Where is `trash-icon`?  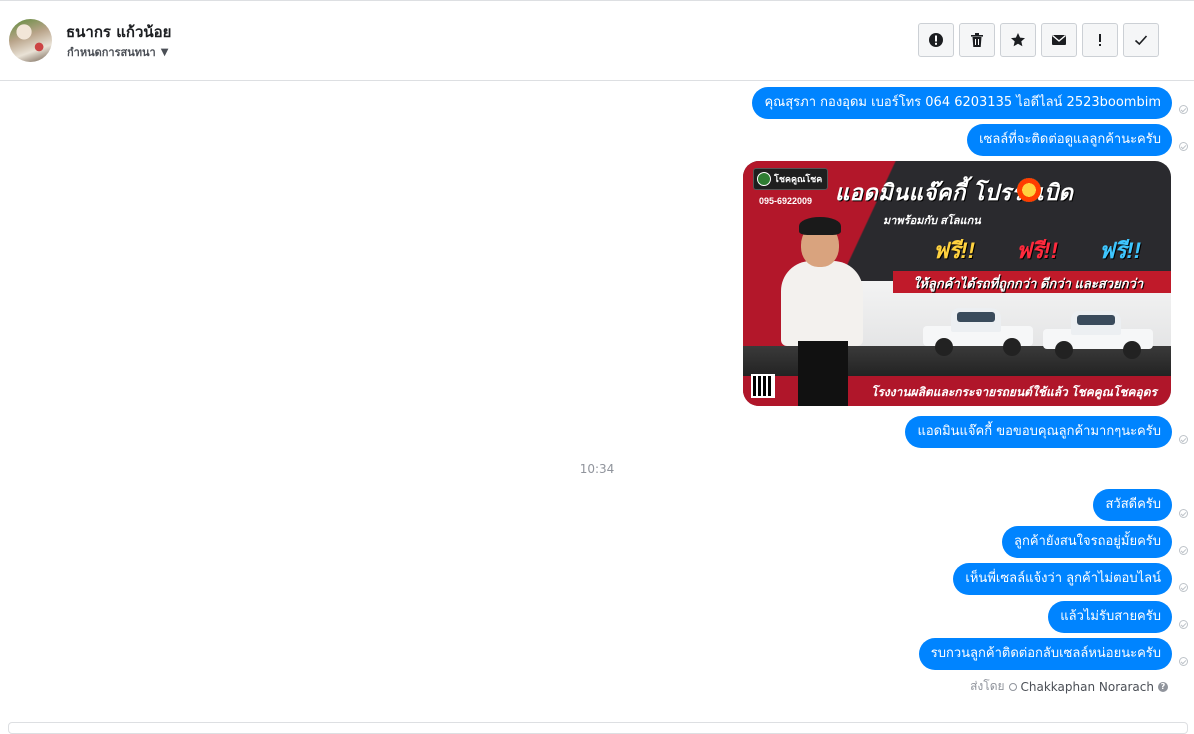 trash-icon is located at coordinates (977, 40).